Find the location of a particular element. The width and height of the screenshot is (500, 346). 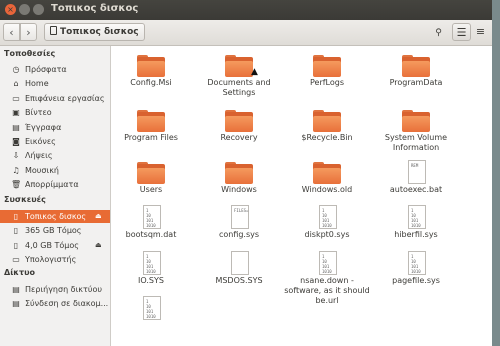

file-name: IO.SYS is located at coordinates (151, 280).